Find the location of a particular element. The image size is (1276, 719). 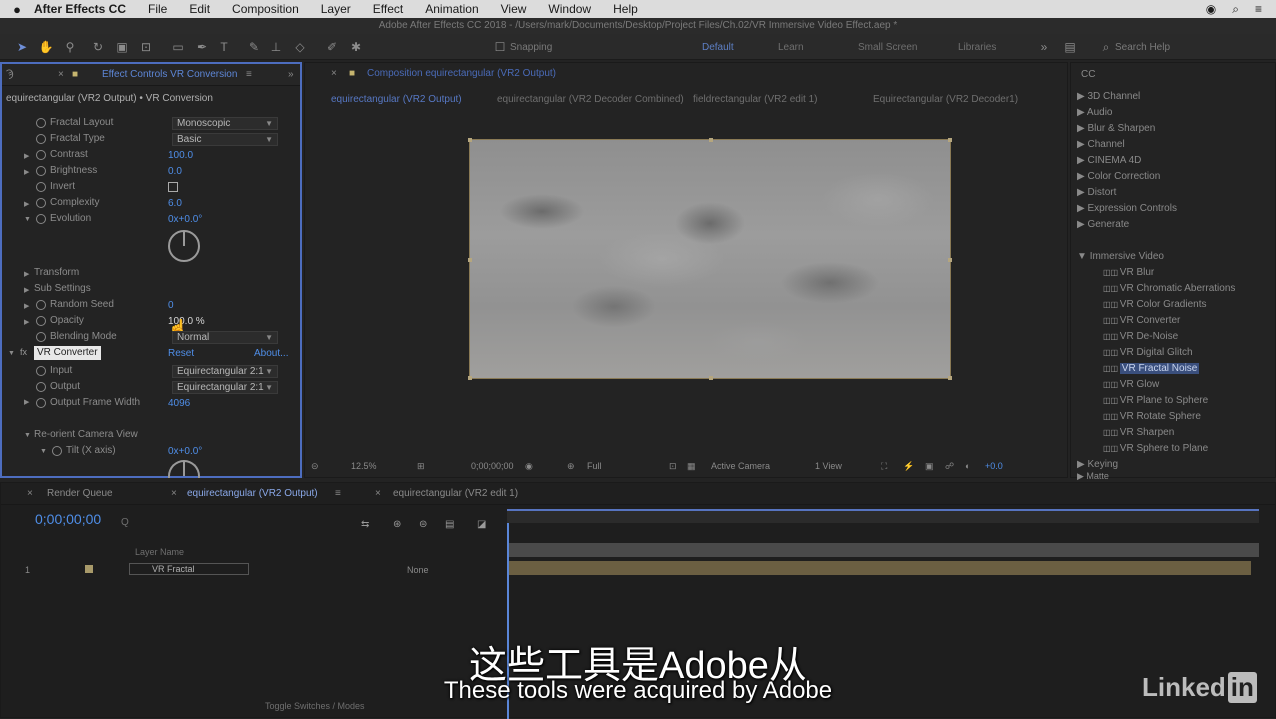

shy-layers-icon: ⊜ is located at coordinates (423, 524).